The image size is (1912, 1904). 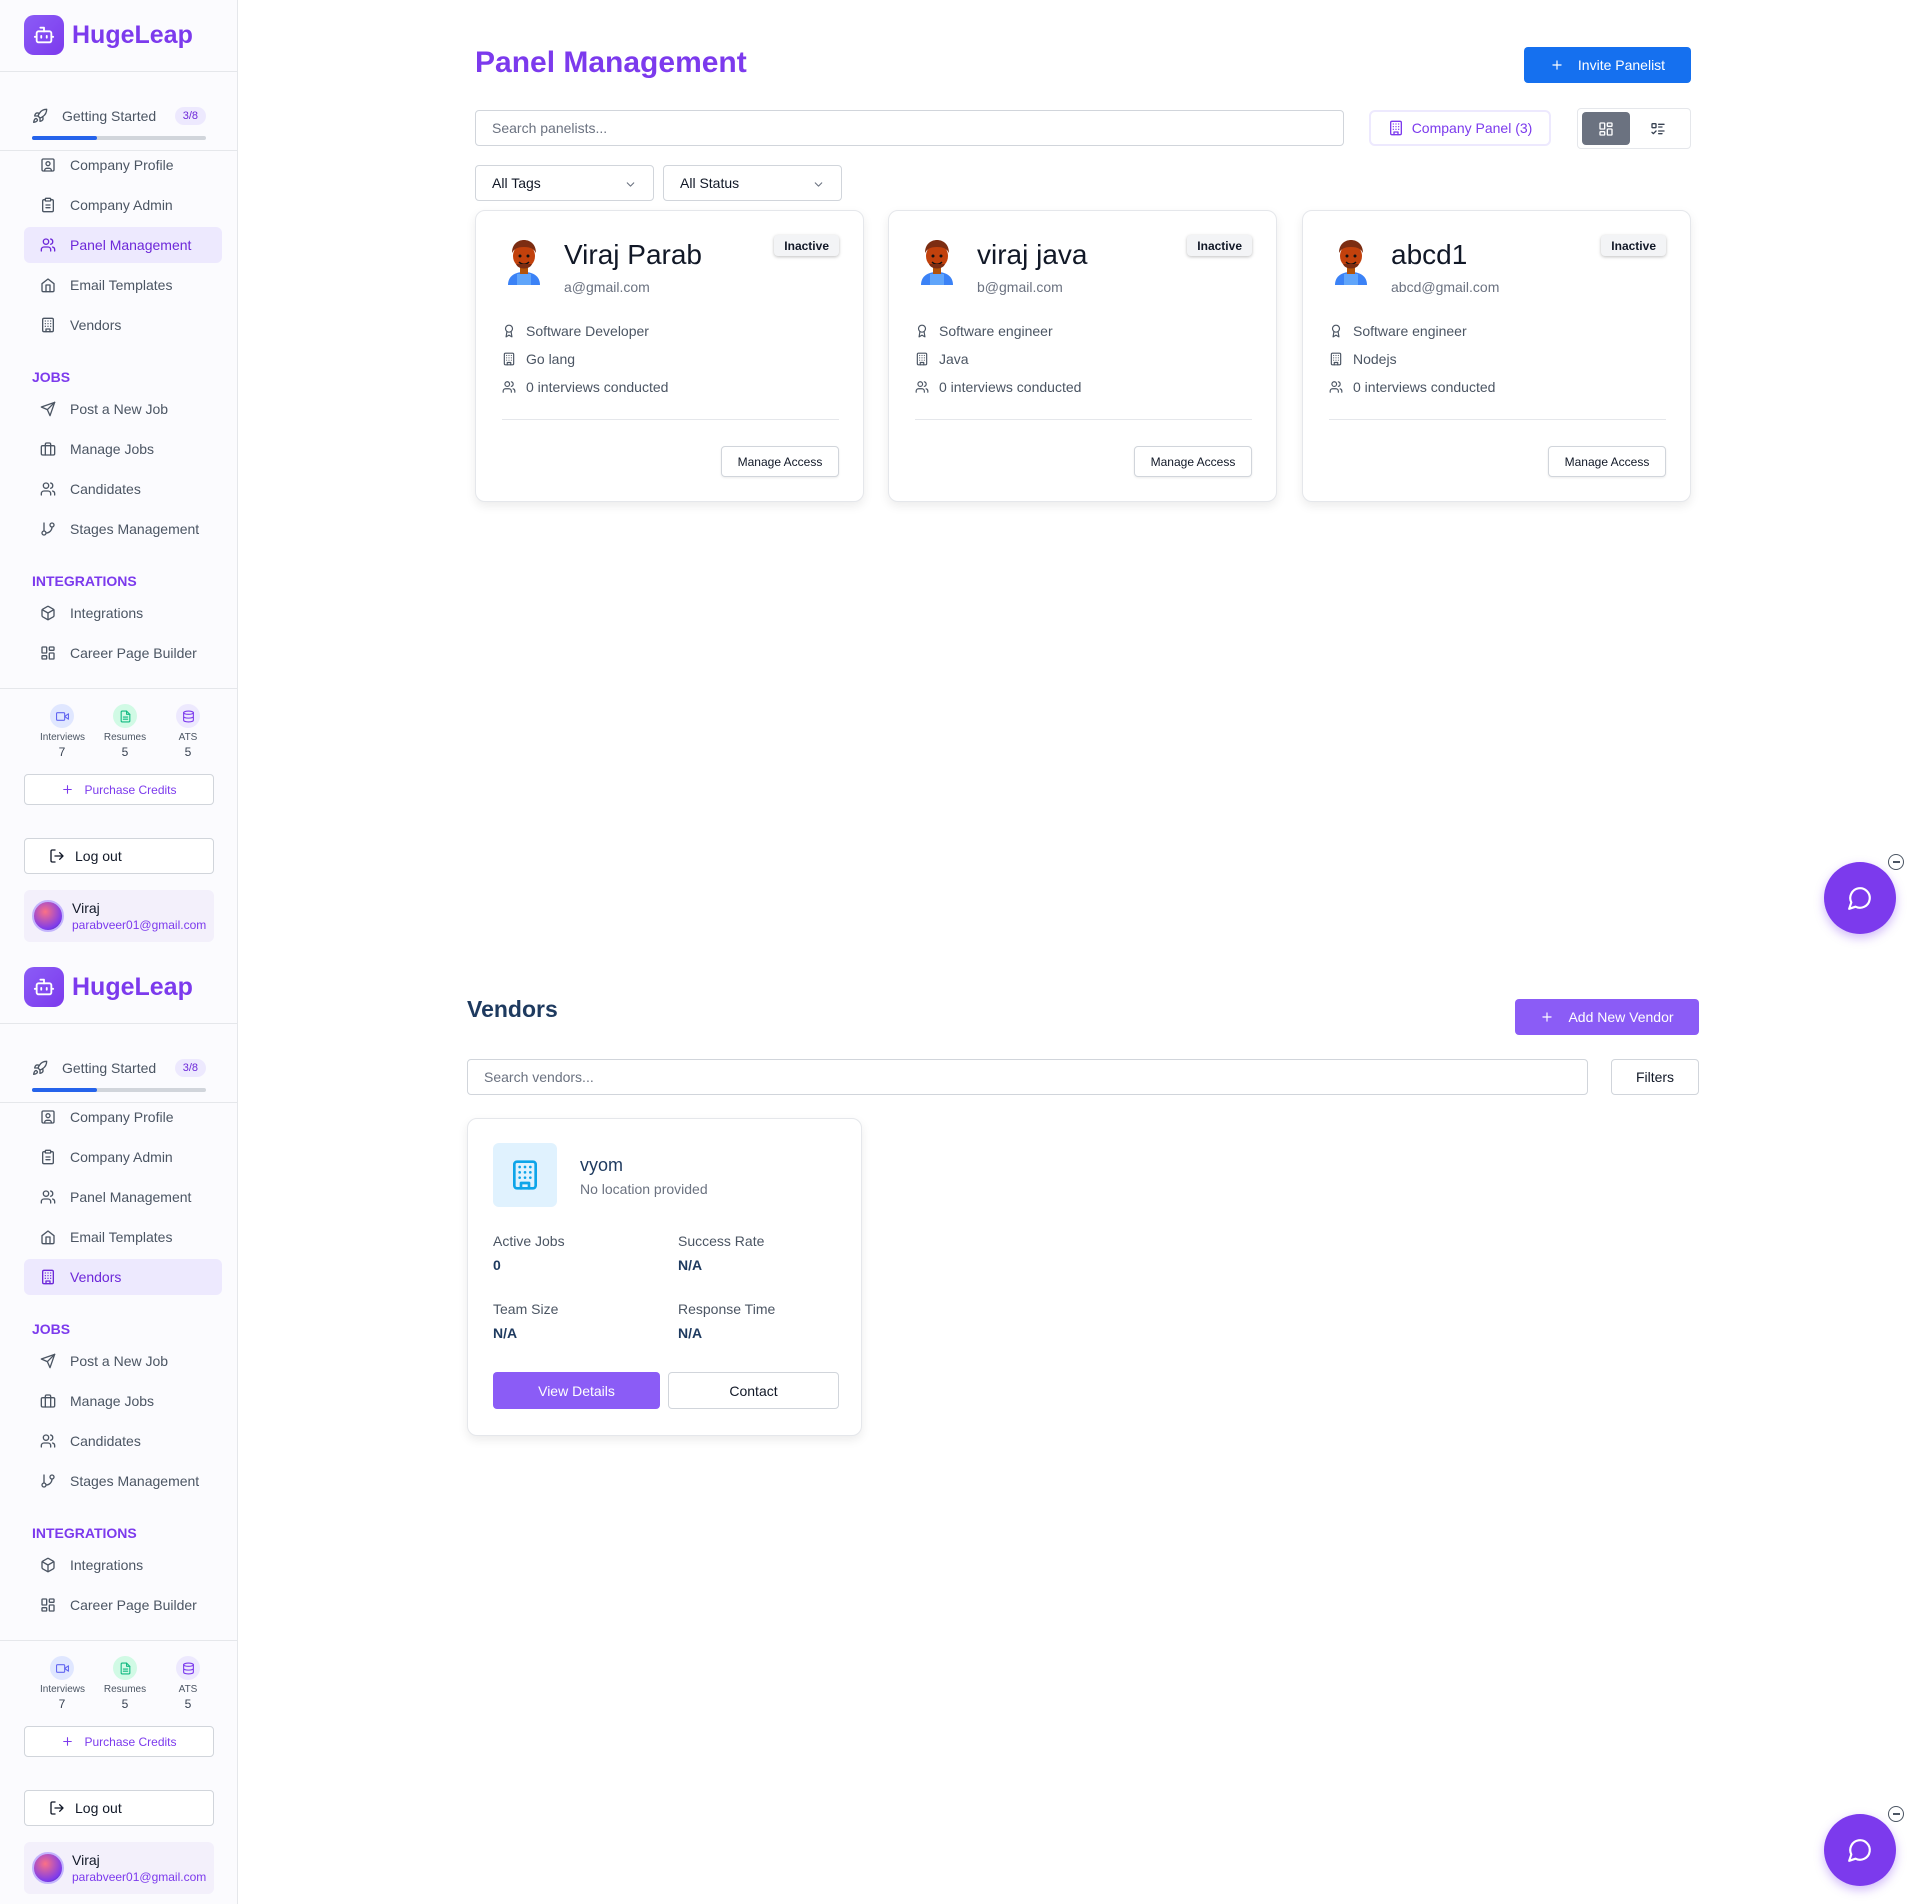 I want to click on user-name: Viraj, so click(x=86, y=908).